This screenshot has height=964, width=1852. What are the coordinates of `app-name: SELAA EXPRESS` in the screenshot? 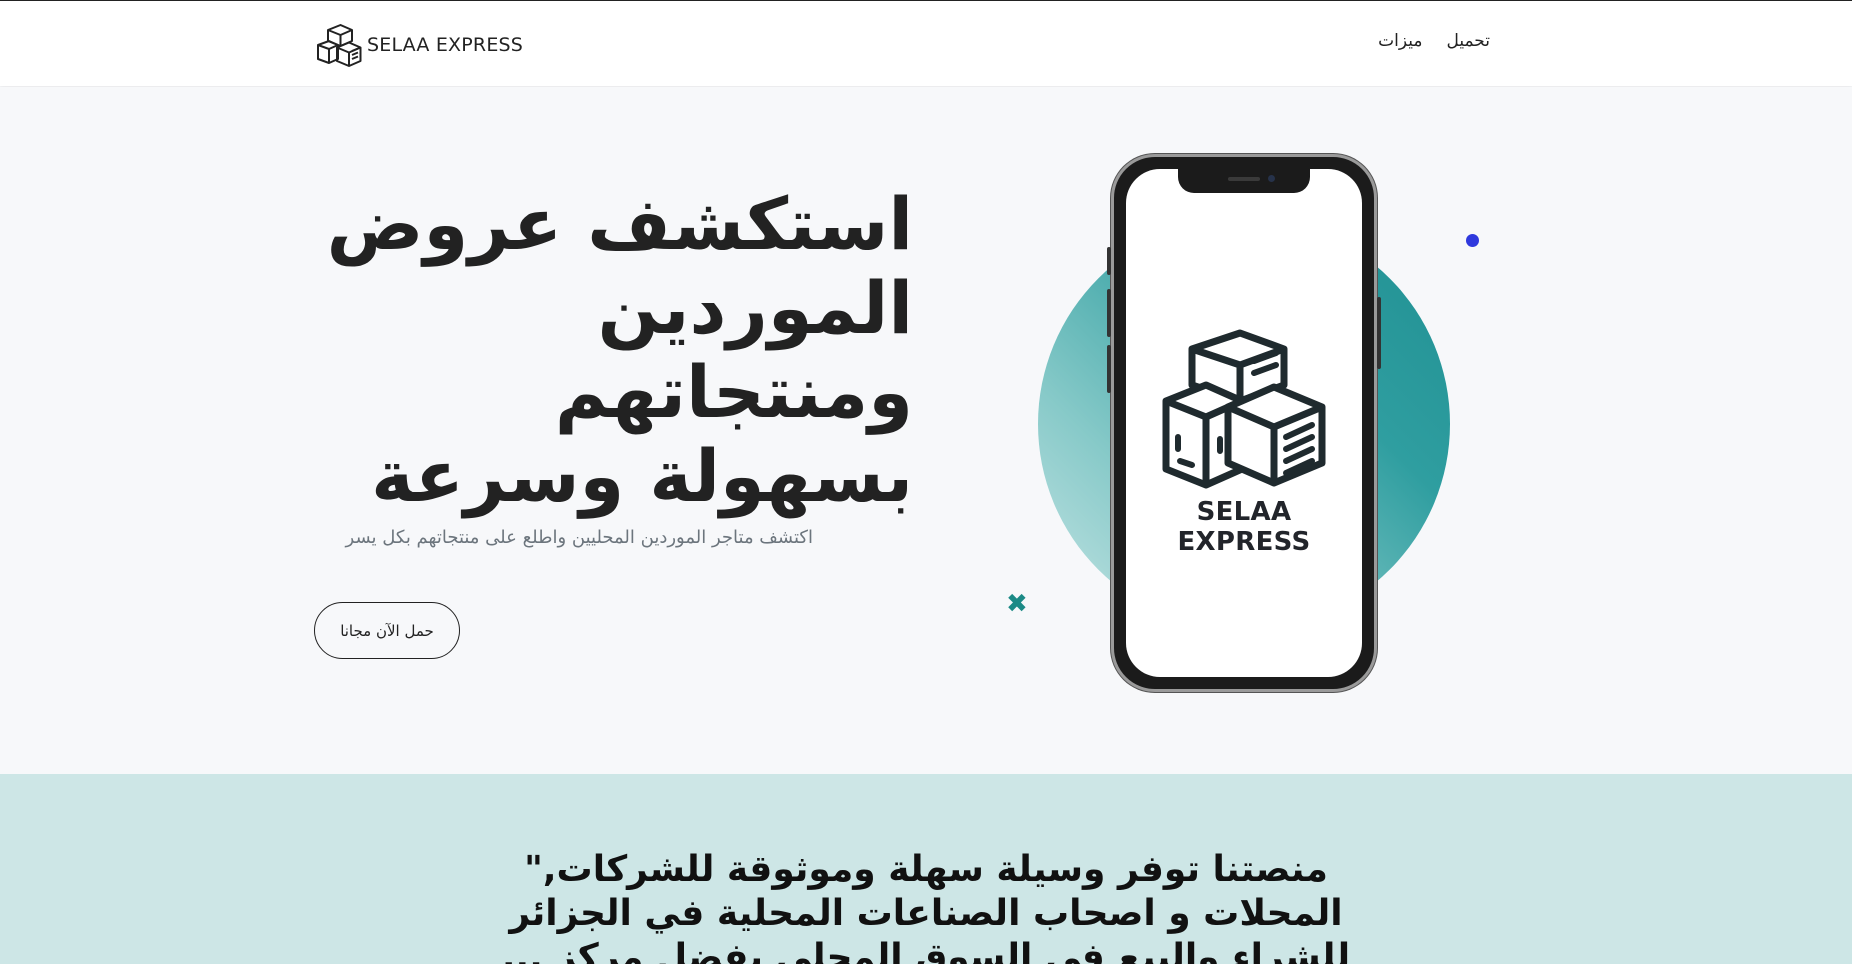 It's located at (1244, 527).